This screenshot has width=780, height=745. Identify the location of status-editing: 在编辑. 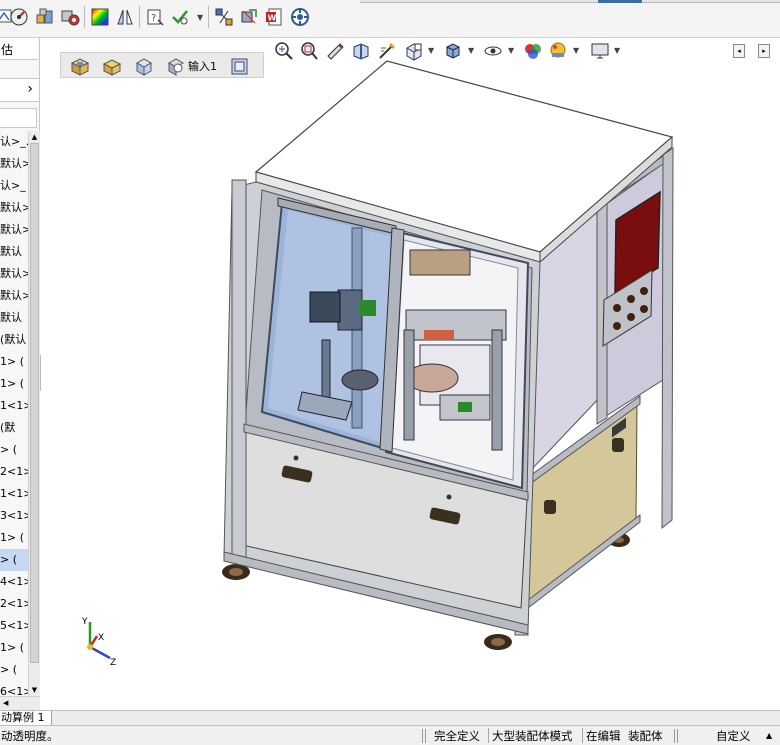
(603, 736).